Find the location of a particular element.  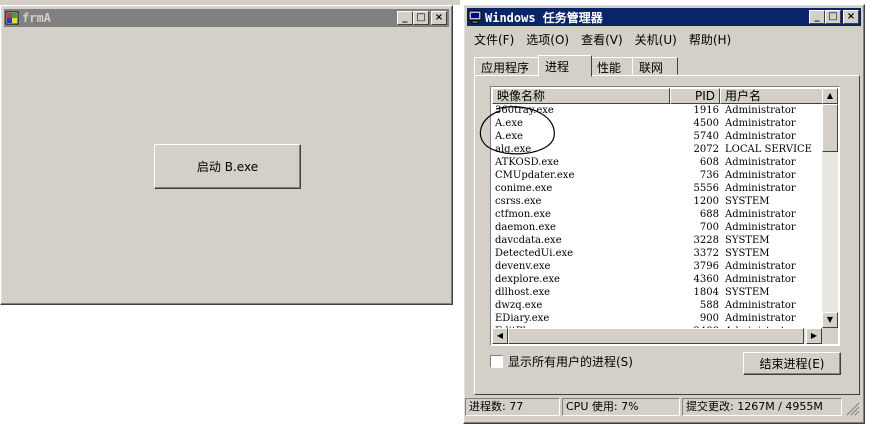

table-row: ctfmon.exe 688 Administrator is located at coordinates (660, 214).